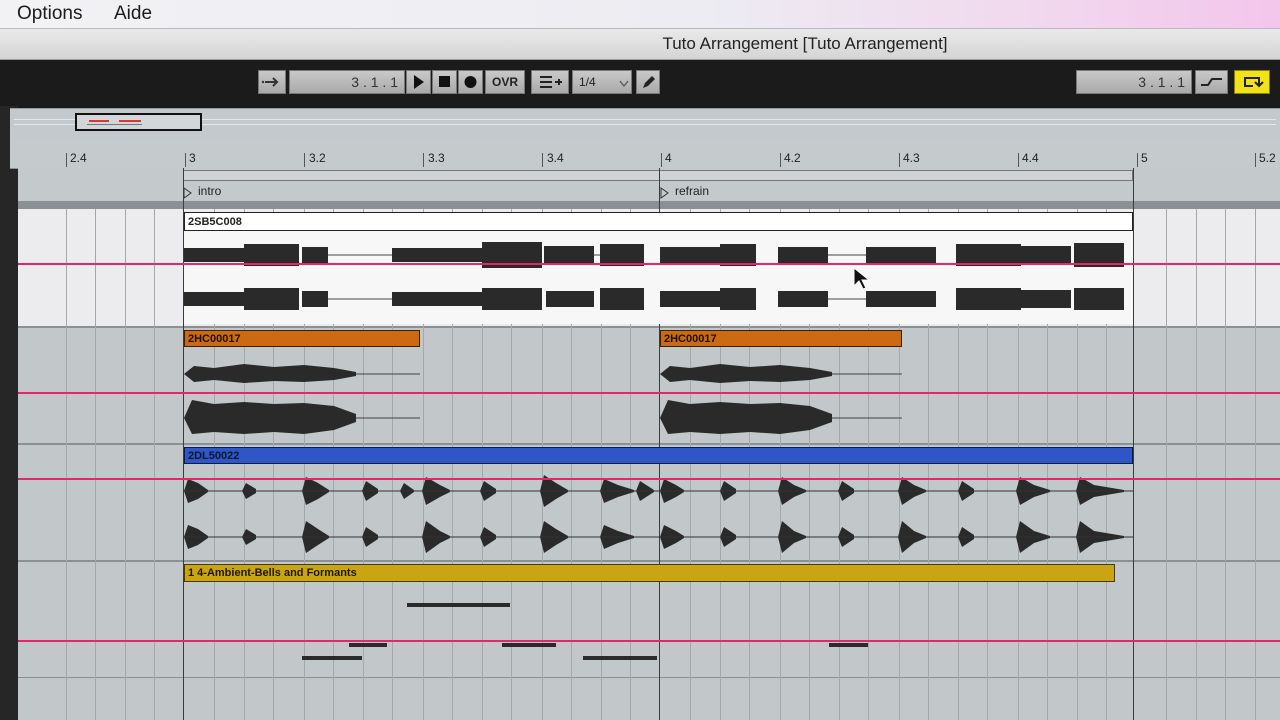  What do you see at coordinates (862, 278) in the screenshot?
I see `mouse-pointer-icon` at bounding box center [862, 278].